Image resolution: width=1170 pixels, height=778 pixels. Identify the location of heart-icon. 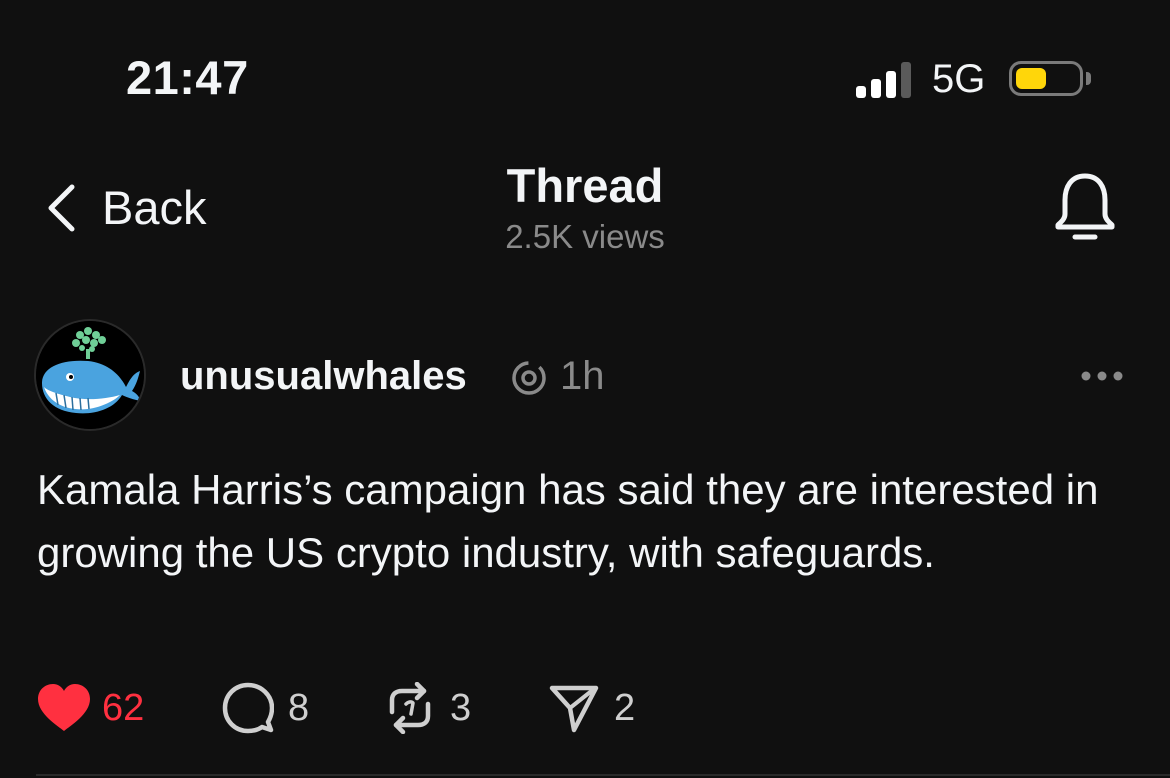
(64, 708).